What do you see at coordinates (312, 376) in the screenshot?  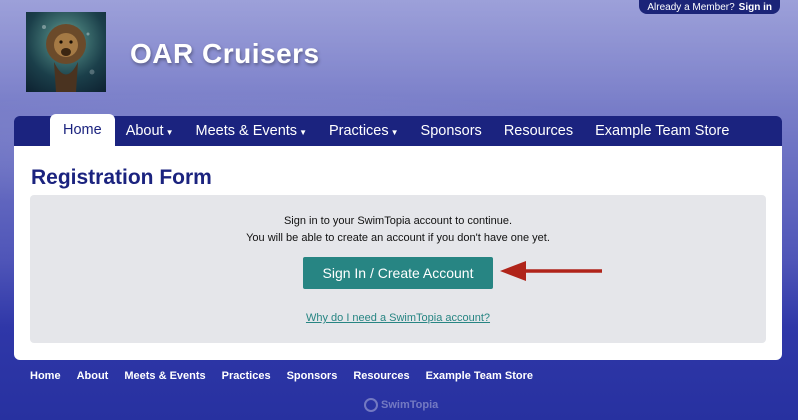 I see `footer-link-sponsors: Sponsors` at bounding box center [312, 376].